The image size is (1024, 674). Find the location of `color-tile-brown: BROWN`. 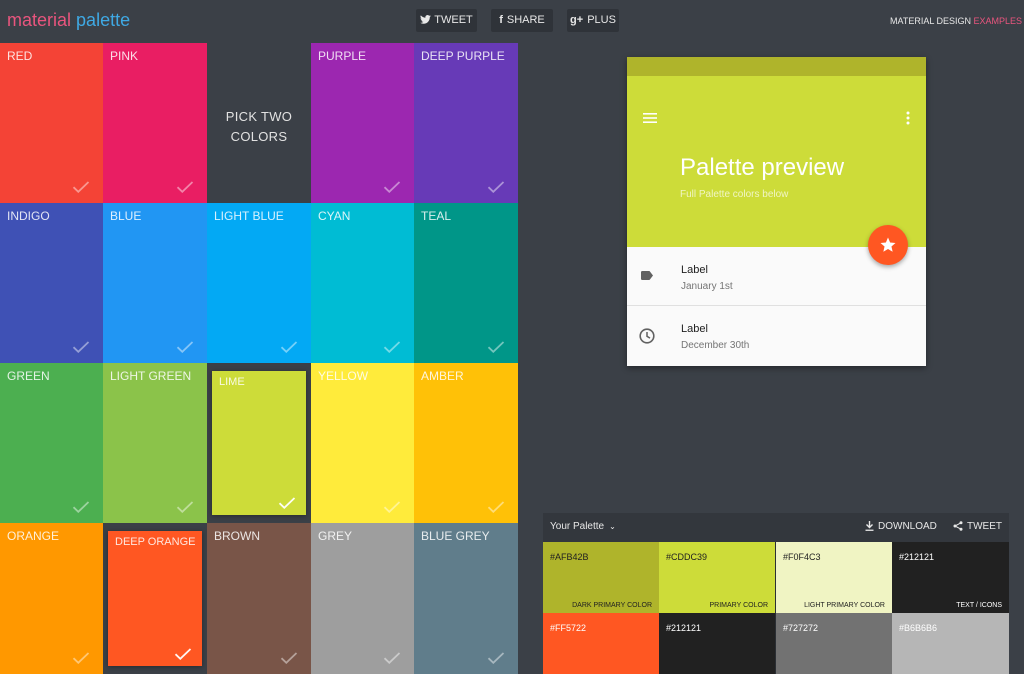

color-tile-brown: BROWN is located at coordinates (259, 598).